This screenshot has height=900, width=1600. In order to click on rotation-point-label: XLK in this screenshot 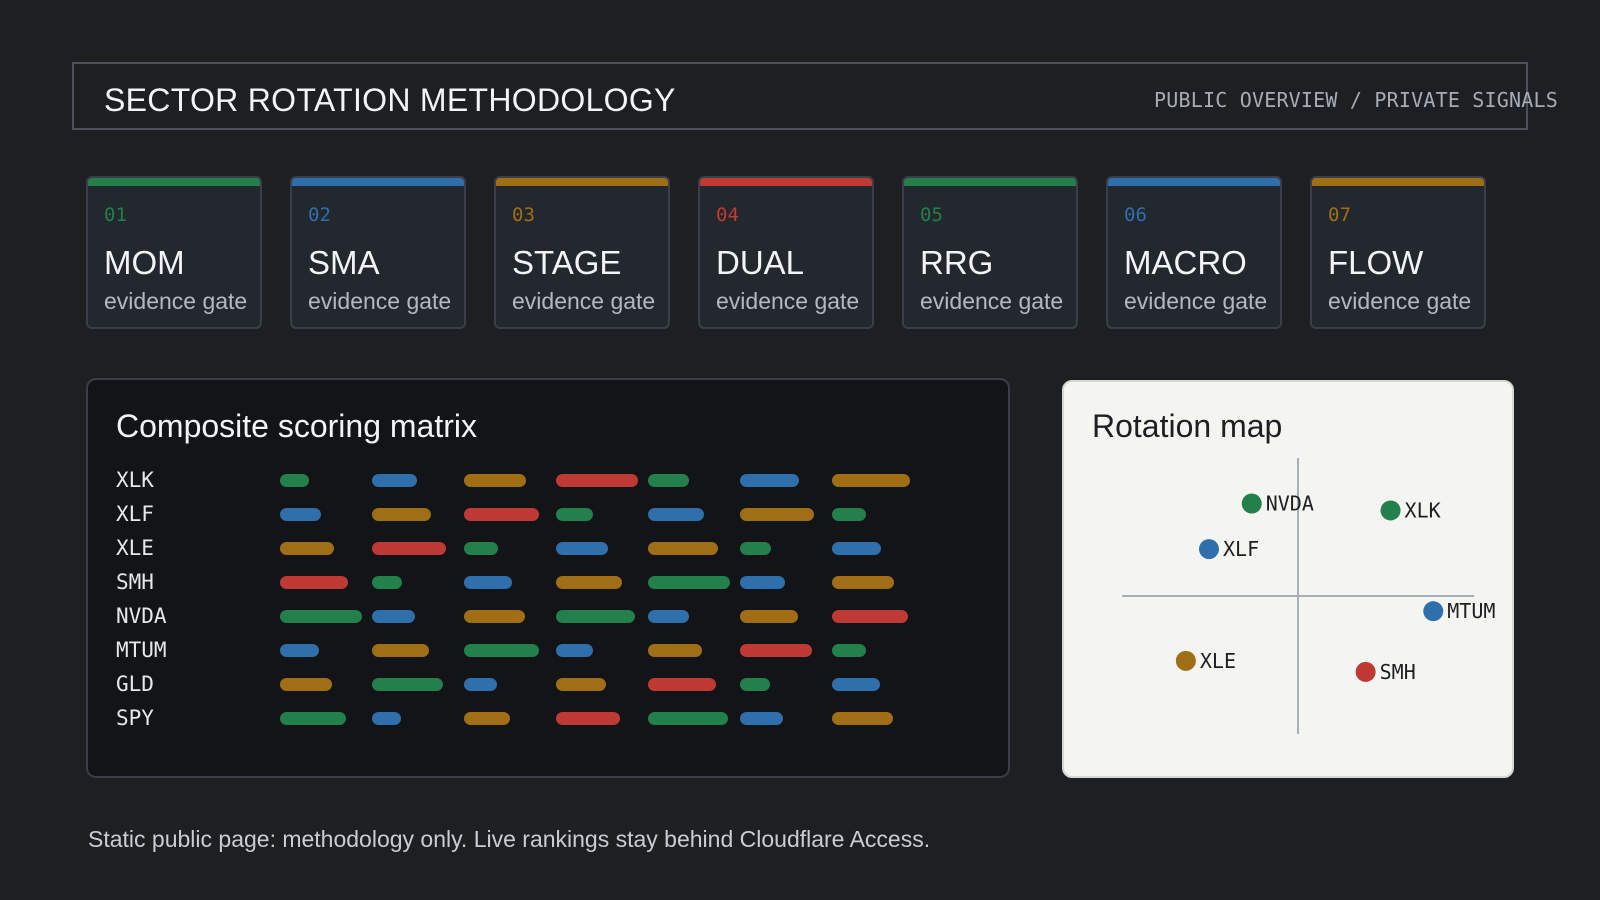, I will do `click(1423, 510)`.